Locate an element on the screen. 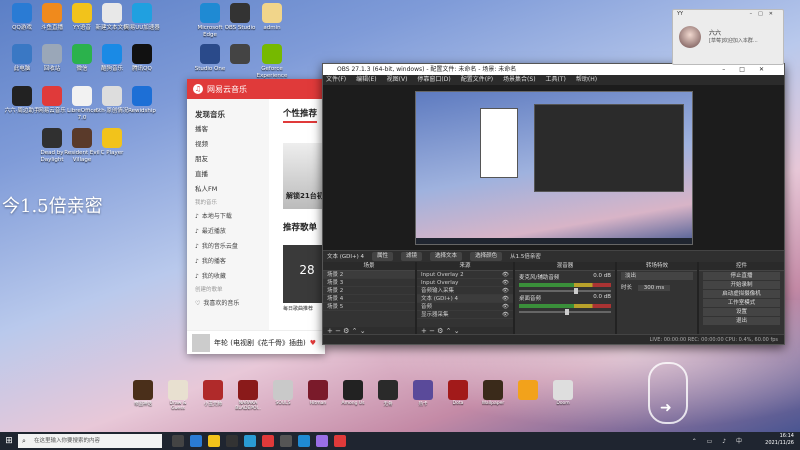 This screenshot has width=800, height=450. scene-item: 场景 5 is located at coordinates (369, 307).